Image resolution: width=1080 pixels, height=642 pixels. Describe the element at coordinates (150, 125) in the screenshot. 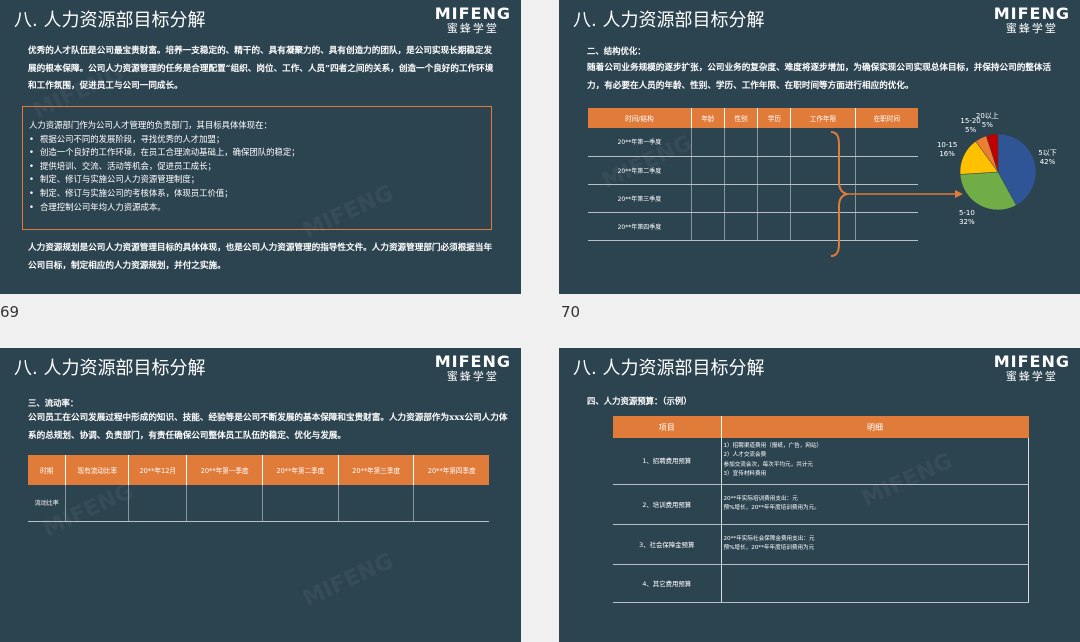

I see `goals-lead: 人力资源部门作为公司人才管理的负责部门，其目标具体体现在：` at that location.